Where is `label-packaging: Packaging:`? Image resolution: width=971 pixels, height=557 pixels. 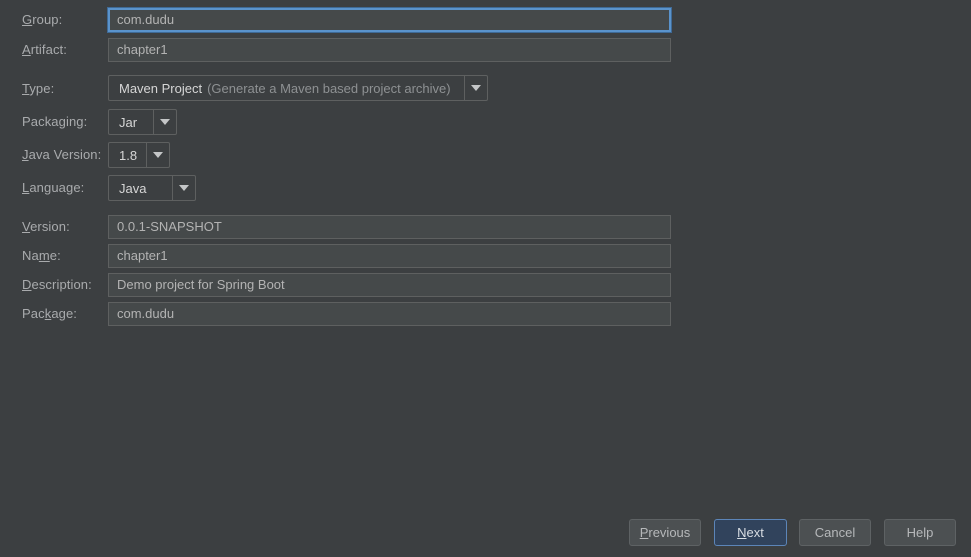
label-packaging: Packaging: is located at coordinates (55, 121).